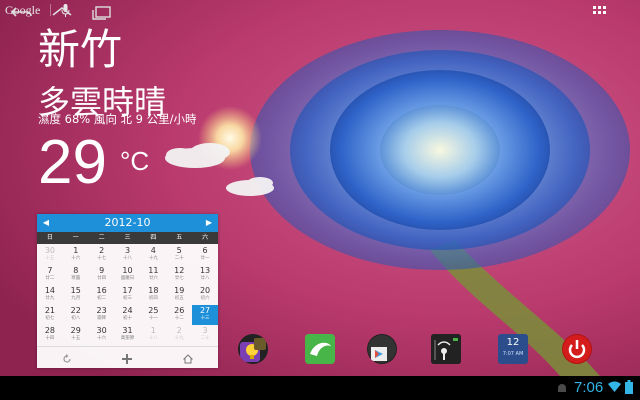 The image size is (640, 400). I want to click on calendar-day: 14 廿九, so click(50, 295).